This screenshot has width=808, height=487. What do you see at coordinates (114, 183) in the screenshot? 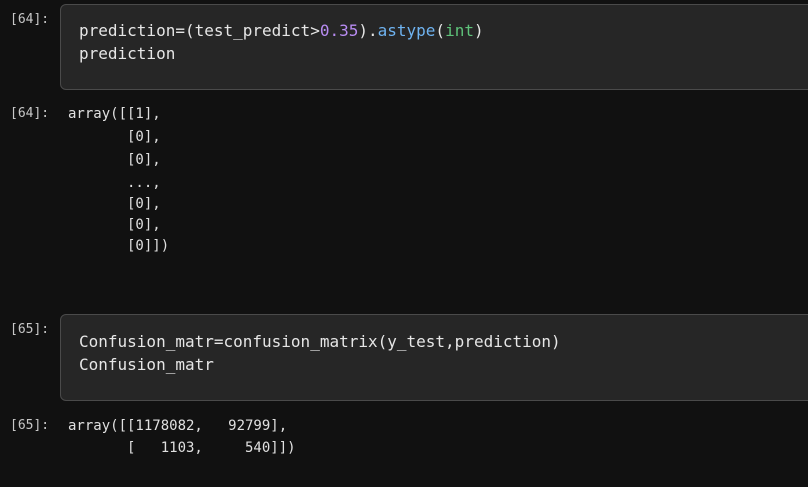
I see `output-line: ...,` at bounding box center [114, 183].